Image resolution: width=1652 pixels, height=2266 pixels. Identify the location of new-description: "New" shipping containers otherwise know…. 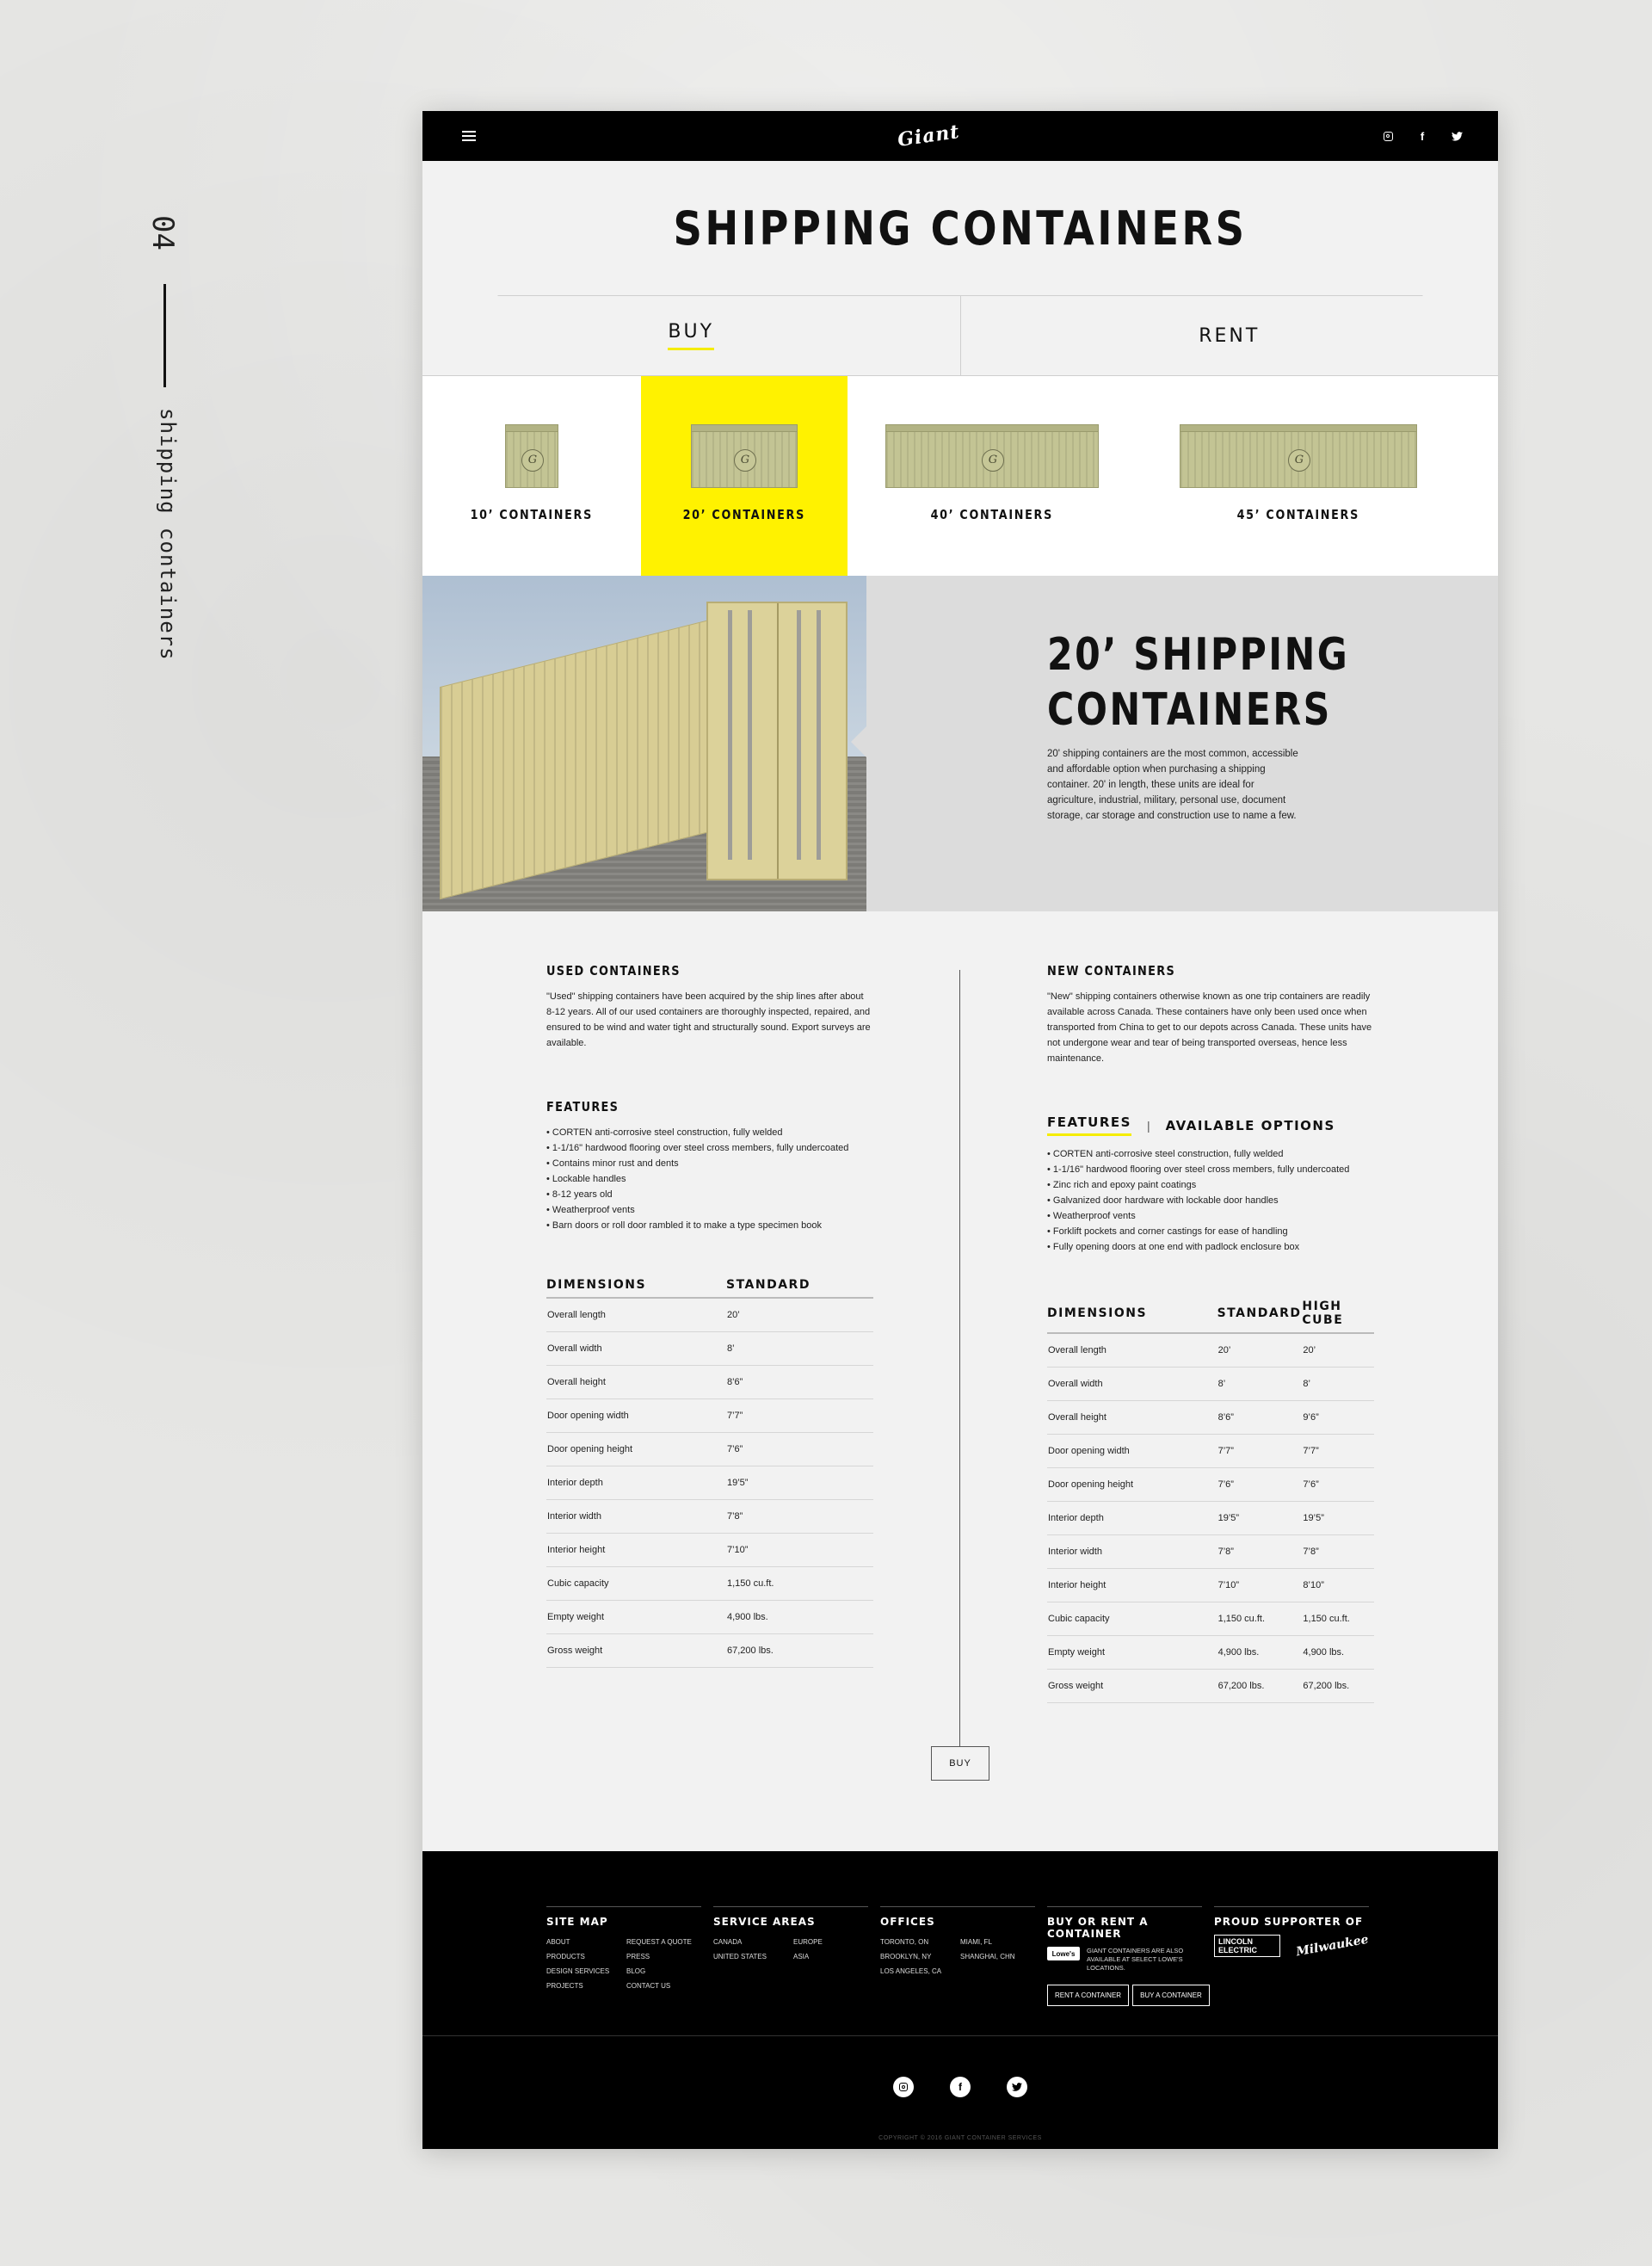
(1209, 1027).